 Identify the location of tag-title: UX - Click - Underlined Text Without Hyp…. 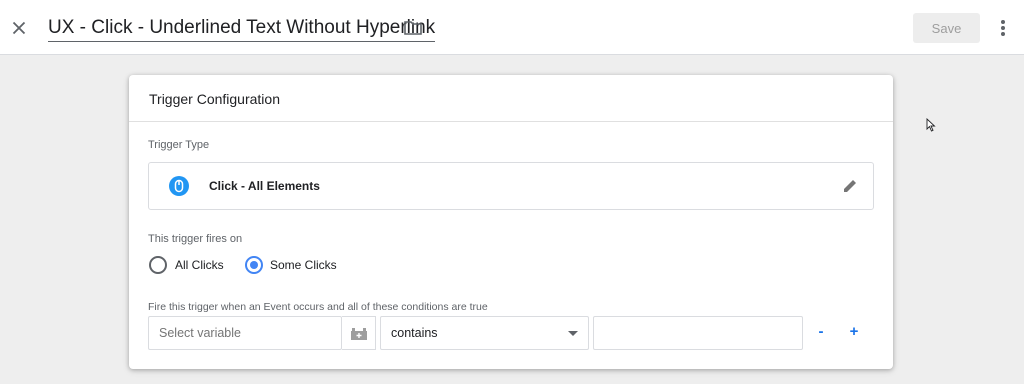
(242, 29).